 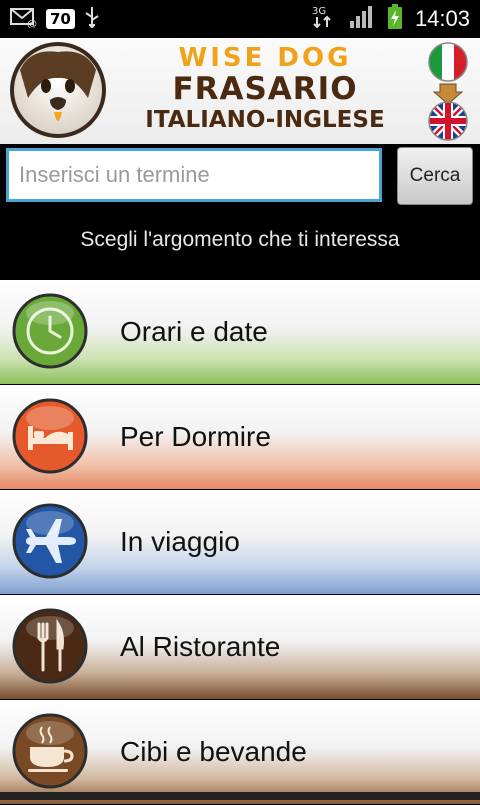 I want to click on category-label: In viaggio, so click(x=180, y=541).